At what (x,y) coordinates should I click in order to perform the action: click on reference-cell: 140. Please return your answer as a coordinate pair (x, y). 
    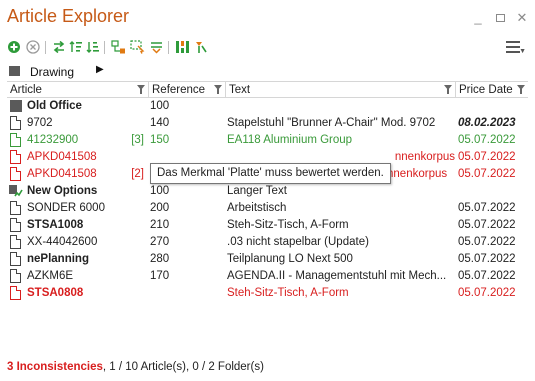
    Looking at the image, I should click on (160, 123).